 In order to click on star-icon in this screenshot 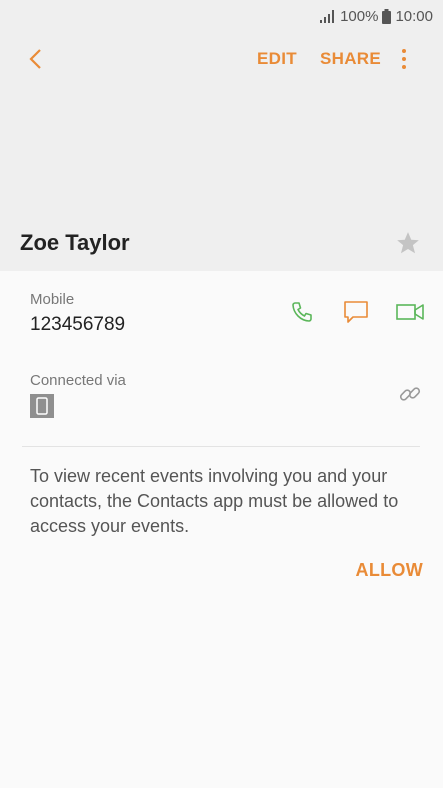, I will do `click(408, 243)`.